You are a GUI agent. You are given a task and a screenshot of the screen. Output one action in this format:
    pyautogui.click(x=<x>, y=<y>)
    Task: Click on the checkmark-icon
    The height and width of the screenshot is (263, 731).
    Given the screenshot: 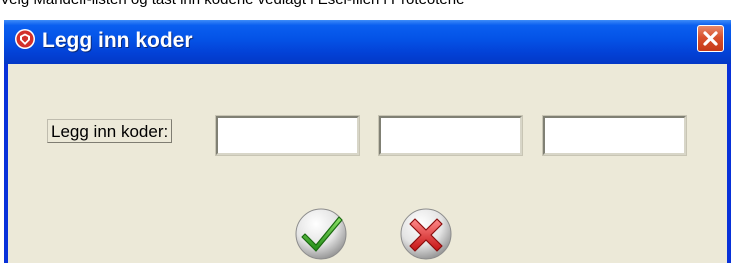 What is the action you would take?
    pyautogui.click(x=321, y=234)
    